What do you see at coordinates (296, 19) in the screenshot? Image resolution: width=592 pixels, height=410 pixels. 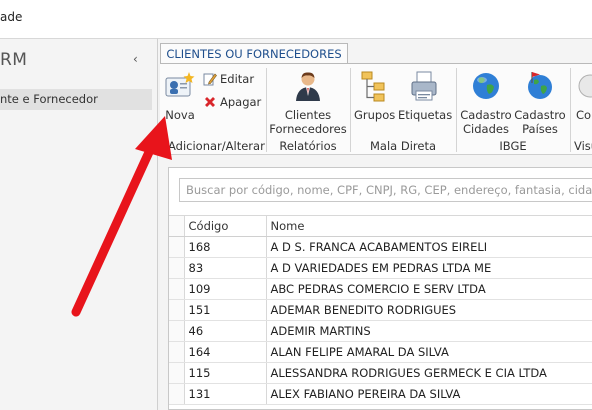 I see `title-bar: ade` at bounding box center [296, 19].